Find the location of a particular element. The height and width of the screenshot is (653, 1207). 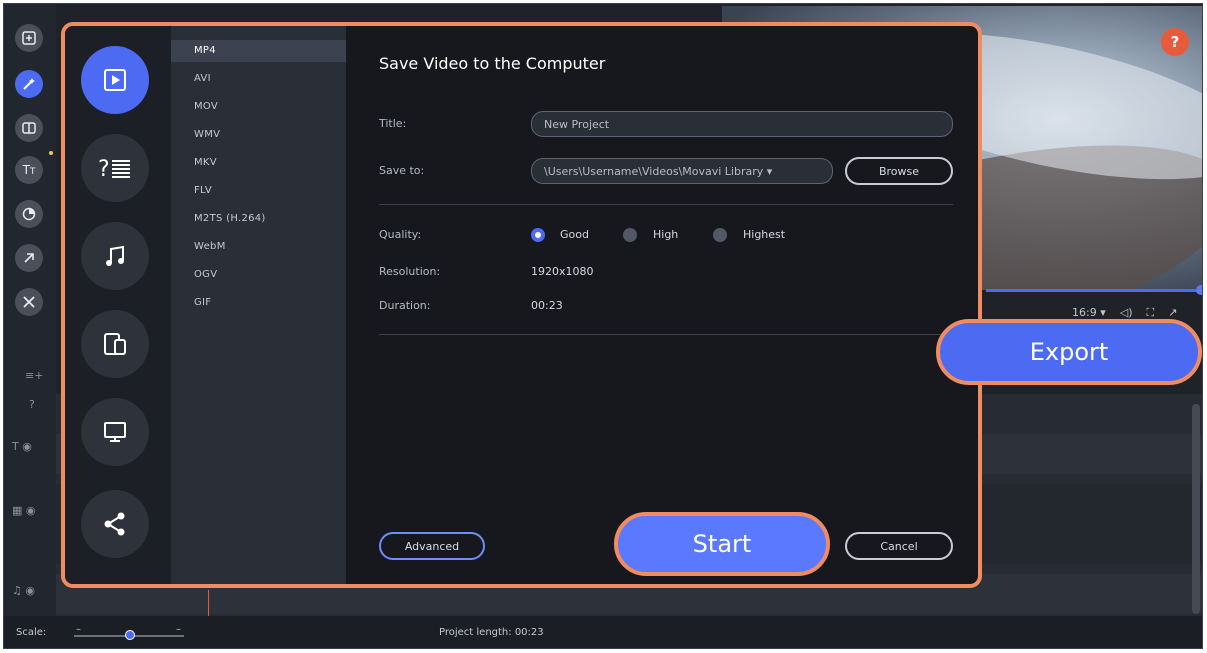

quality-high-radio is located at coordinates (630, 235).